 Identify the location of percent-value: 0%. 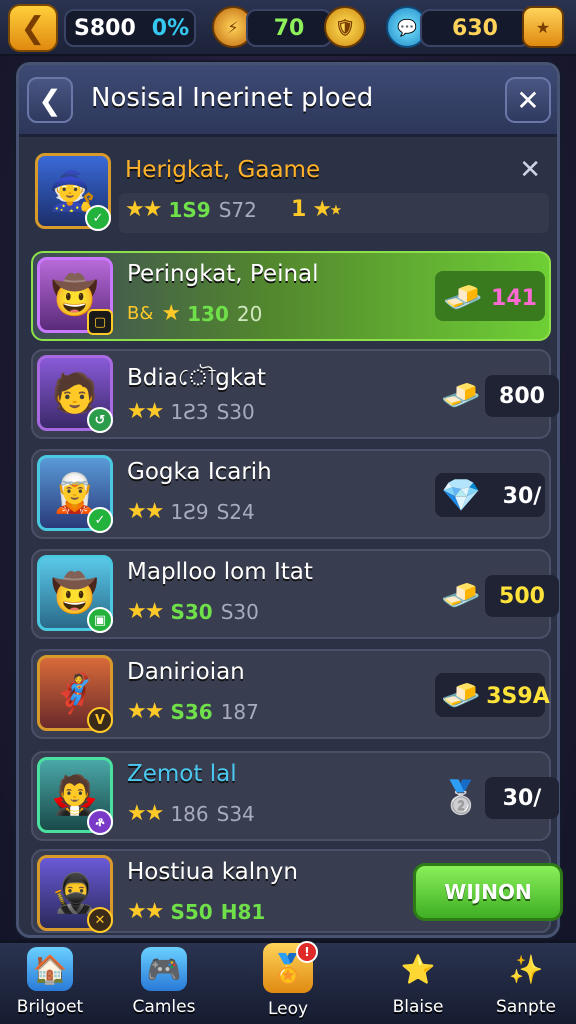
(170, 28).